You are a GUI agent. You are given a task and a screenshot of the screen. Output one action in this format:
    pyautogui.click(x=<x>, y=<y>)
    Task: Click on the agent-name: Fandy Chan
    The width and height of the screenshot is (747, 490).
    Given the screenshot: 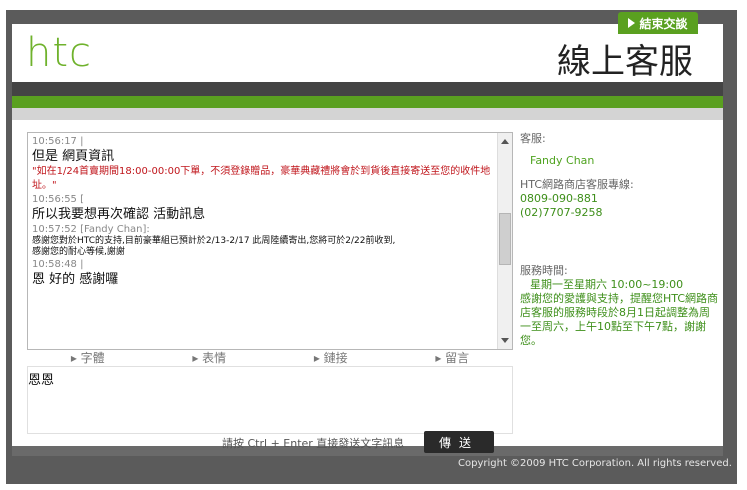 What is the action you would take?
    pyautogui.click(x=562, y=160)
    